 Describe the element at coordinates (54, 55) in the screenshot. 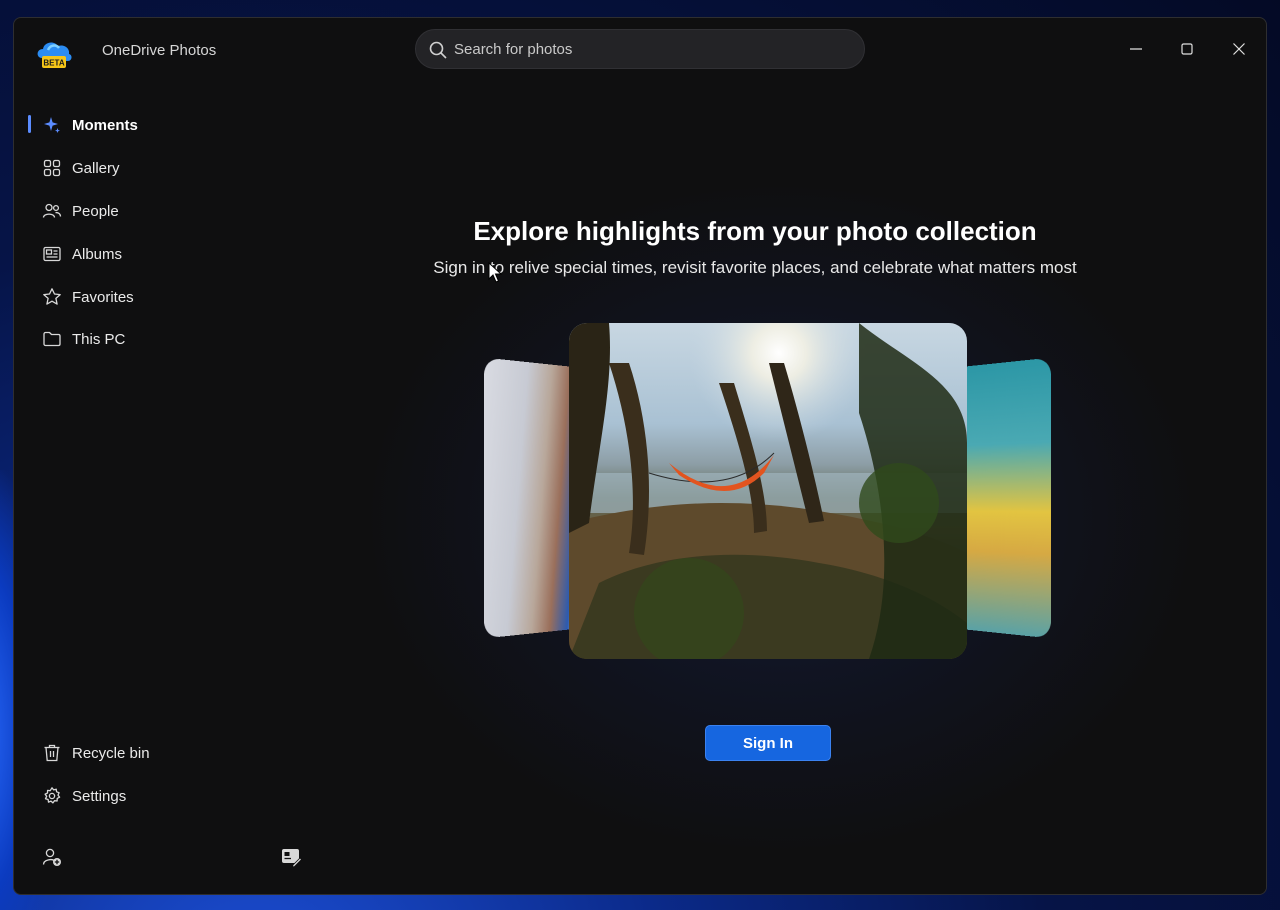

I see `onedrive-logo-icon: BETA` at that location.